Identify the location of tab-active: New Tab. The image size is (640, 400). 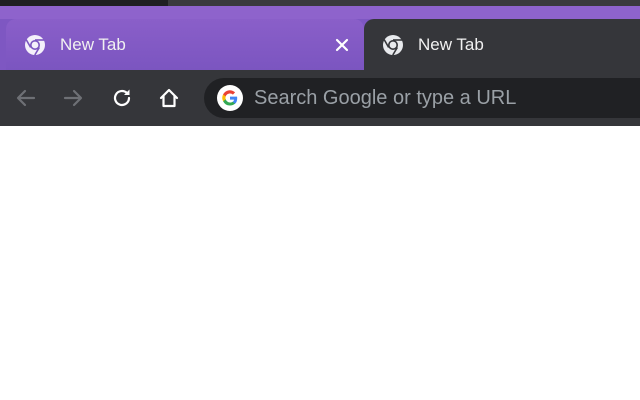
(185, 44).